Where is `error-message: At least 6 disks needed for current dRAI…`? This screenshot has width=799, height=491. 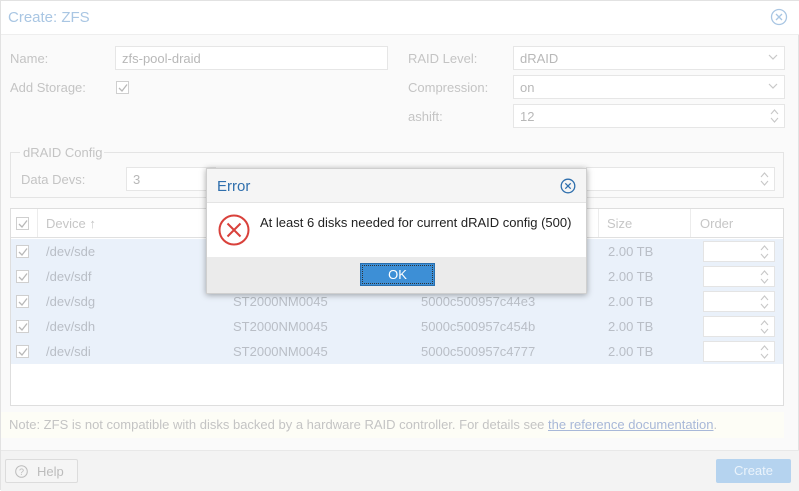 error-message: At least 6 disks needed for current dRAI… is located at coordinates (416, 222).